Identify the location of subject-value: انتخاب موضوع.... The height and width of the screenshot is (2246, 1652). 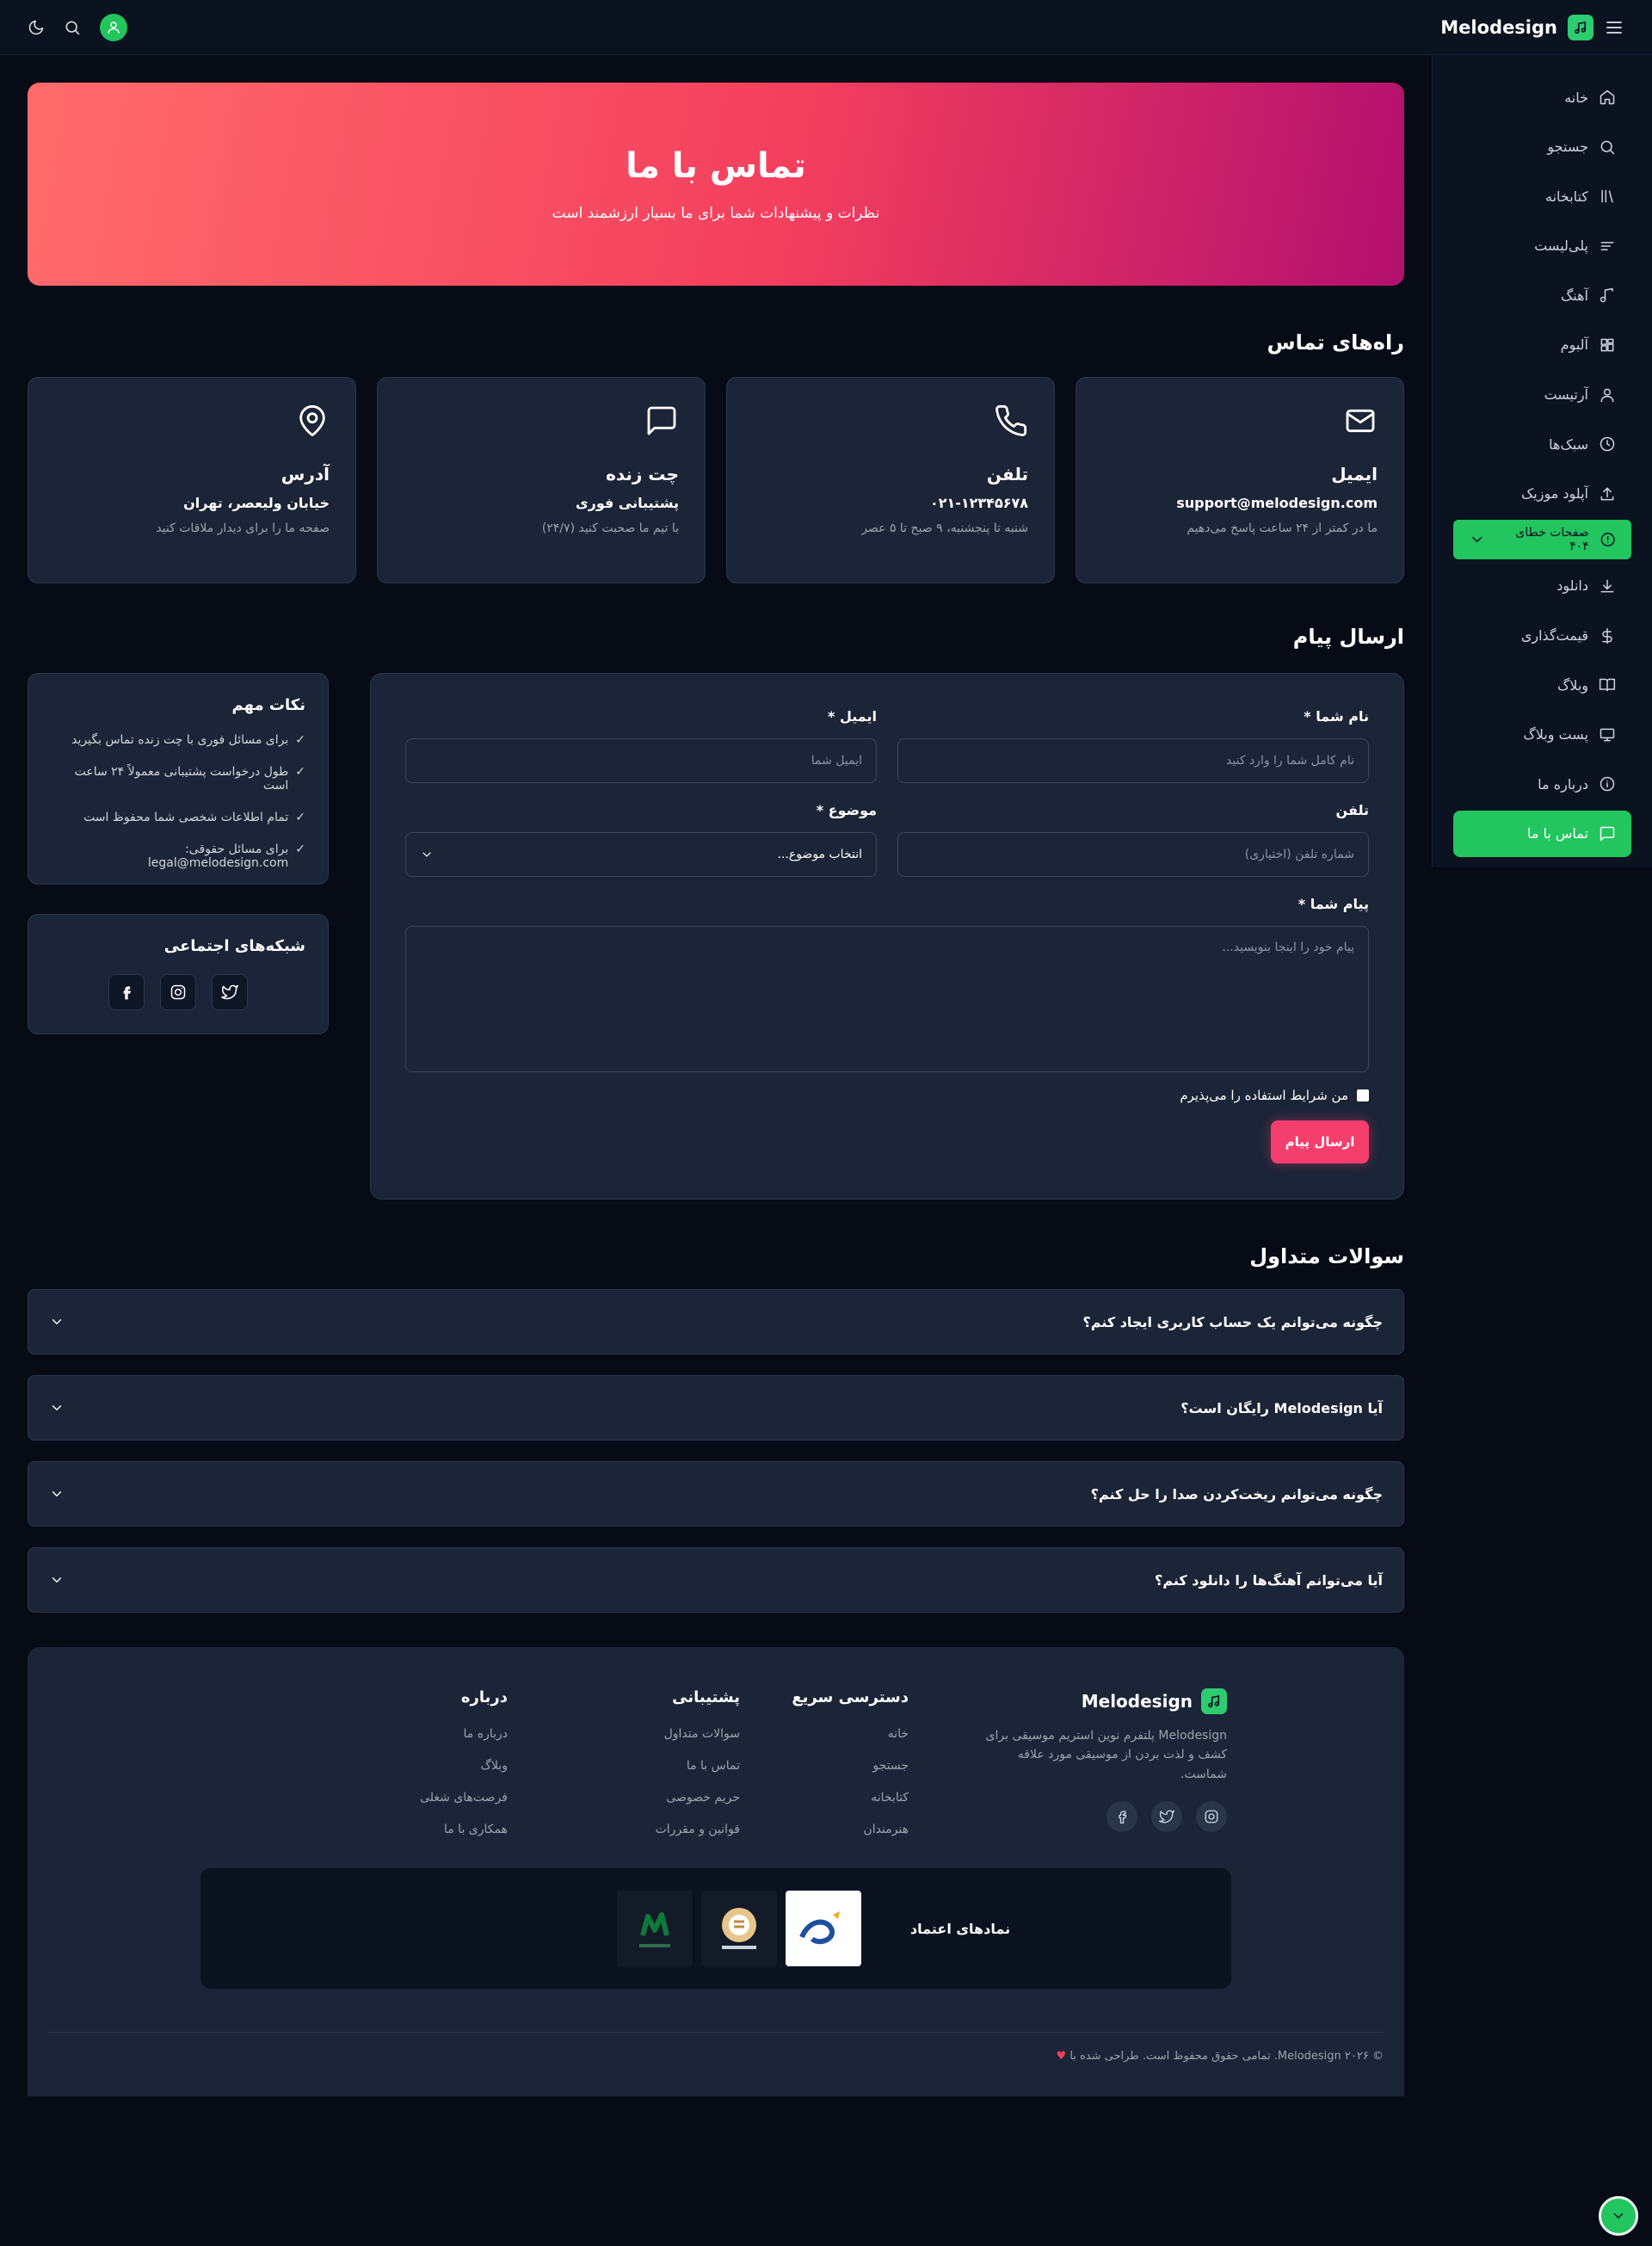
(820, 854).